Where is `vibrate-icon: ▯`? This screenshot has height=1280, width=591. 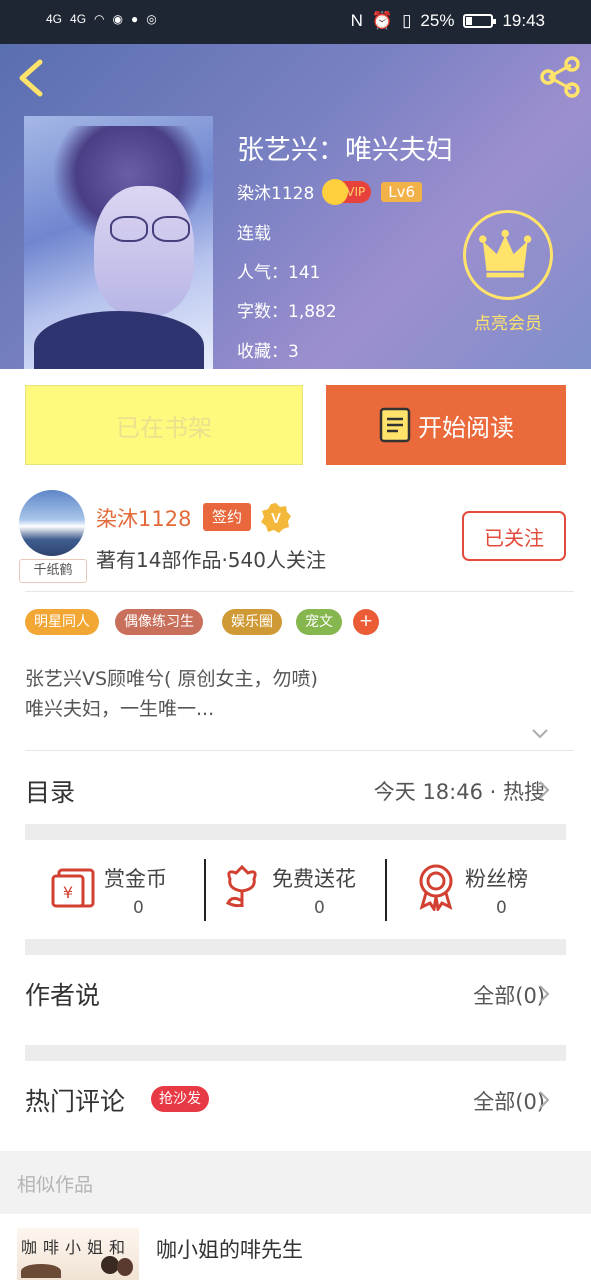 vibrate-icon: ▯ is located at coordinates (407, 20).